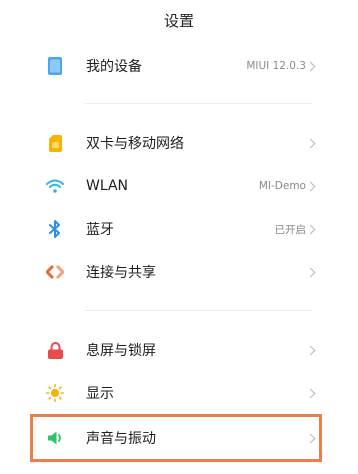 Image resolution: width=358 pixels, height=474 pixels. Describe the element at coordinates (55, 393) in the screenshot. I see `brightness-icon` at that location.